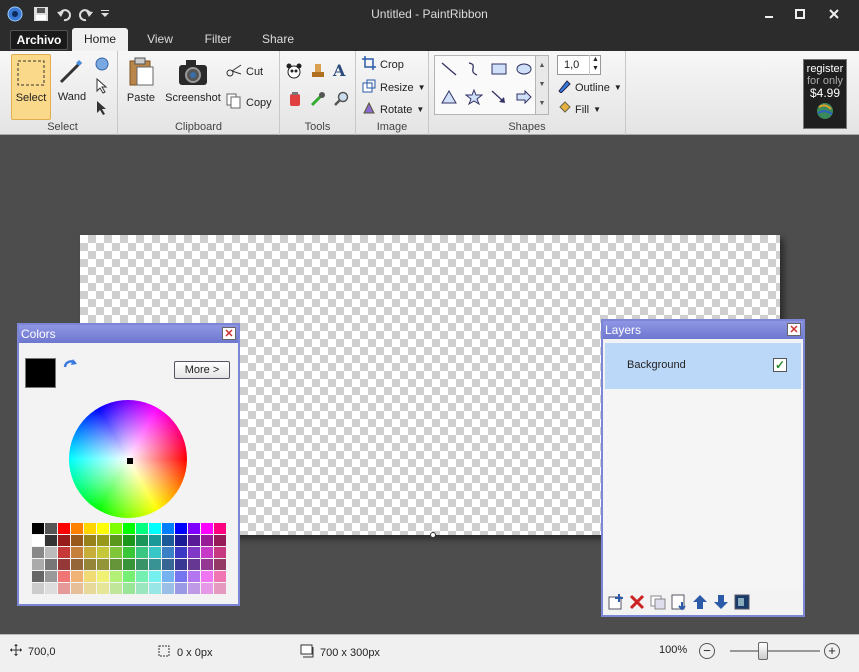 The image size is (859, 672). What do you see at coordinates (703, 366) in the screenshot?
I see `layer-row-background: Background ✓` at bounding box center [703, 366].